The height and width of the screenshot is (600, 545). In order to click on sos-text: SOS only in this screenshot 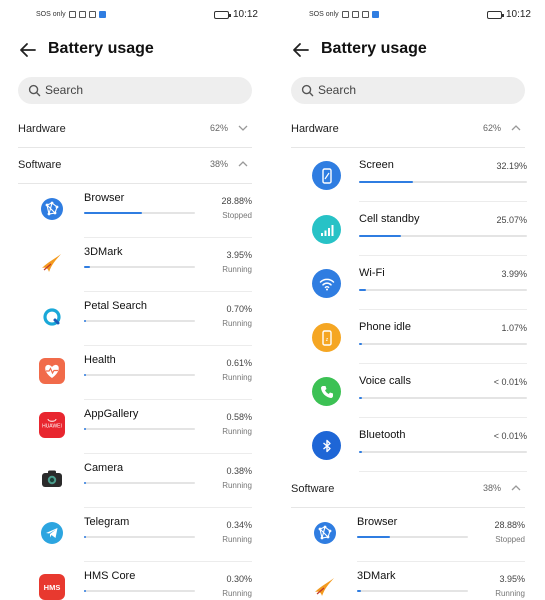, I will do `click(324, 14)`.